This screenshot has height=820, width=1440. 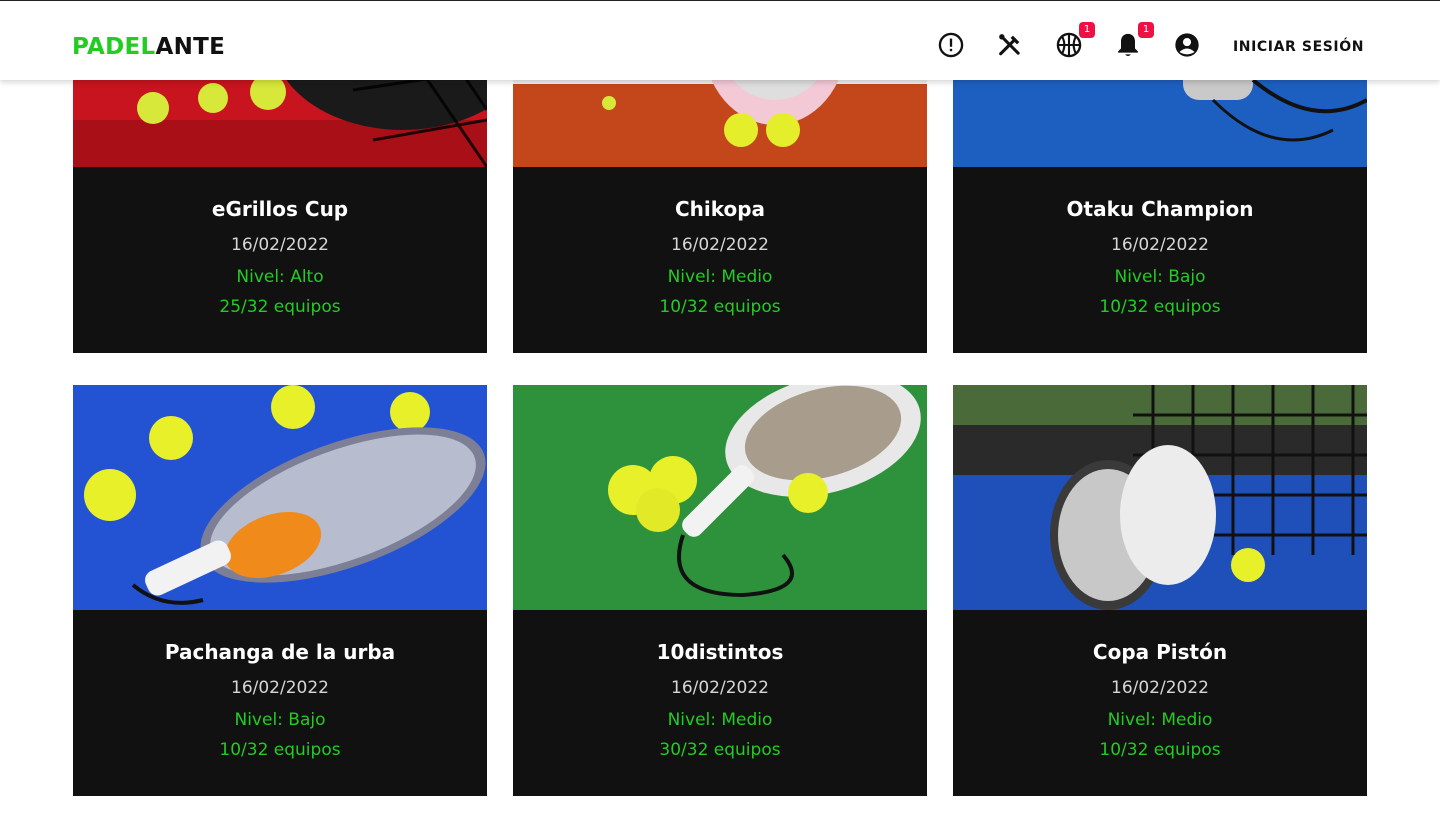 I want to click on account-icon, so click(x=1187, y=45).